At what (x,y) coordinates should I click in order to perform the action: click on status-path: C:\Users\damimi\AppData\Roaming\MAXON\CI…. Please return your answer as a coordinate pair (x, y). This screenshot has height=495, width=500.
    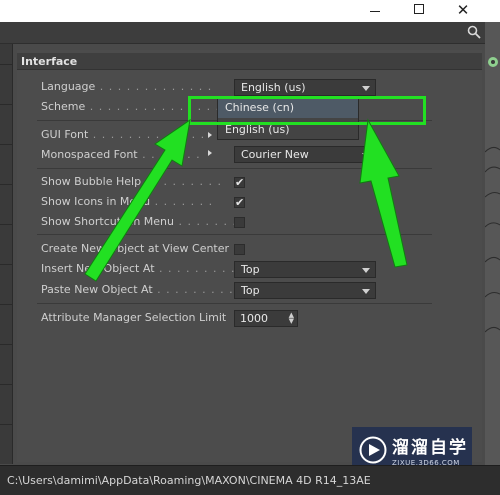
    Looking at the image, I should click on (189, 480).